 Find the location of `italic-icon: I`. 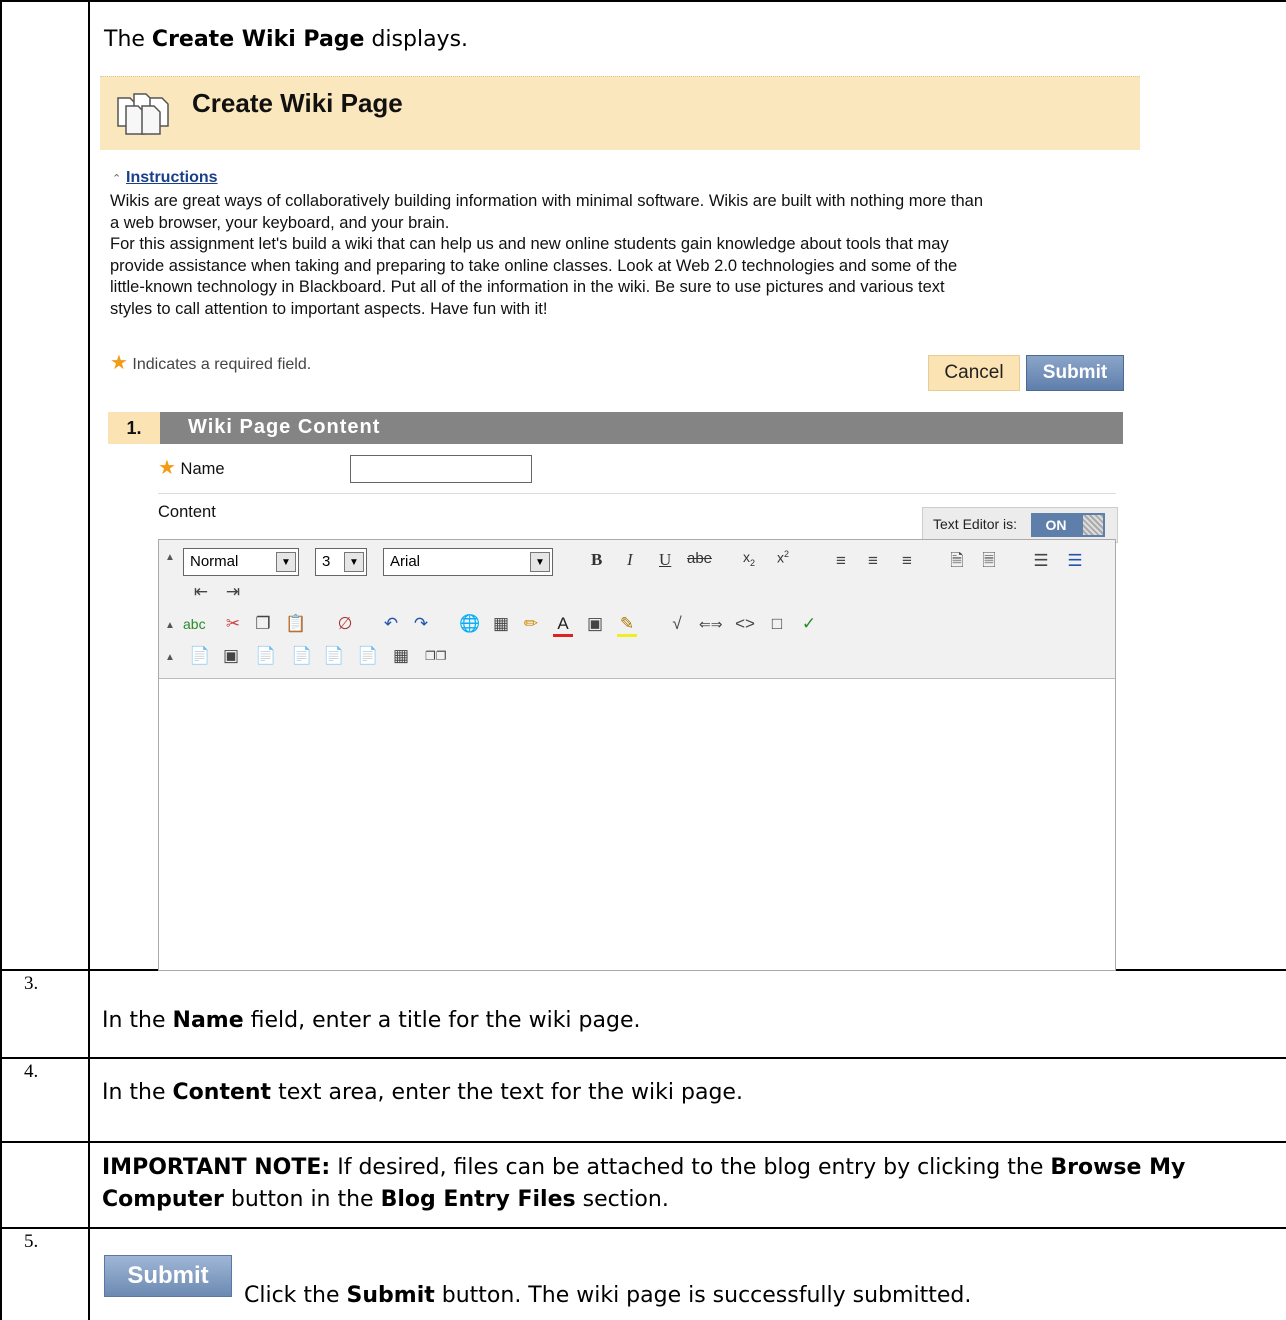

italic-icon: I is located at coordinates (630, 560).